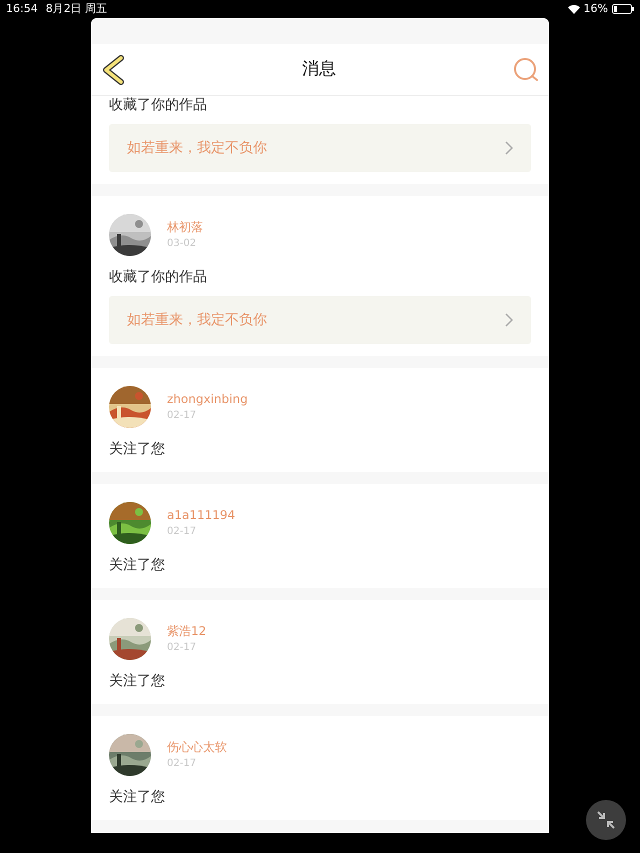  What do you see at coordinates (319, 68) in the screenshot?
I see `page-title: 消息` at bounding box center [319, 68].